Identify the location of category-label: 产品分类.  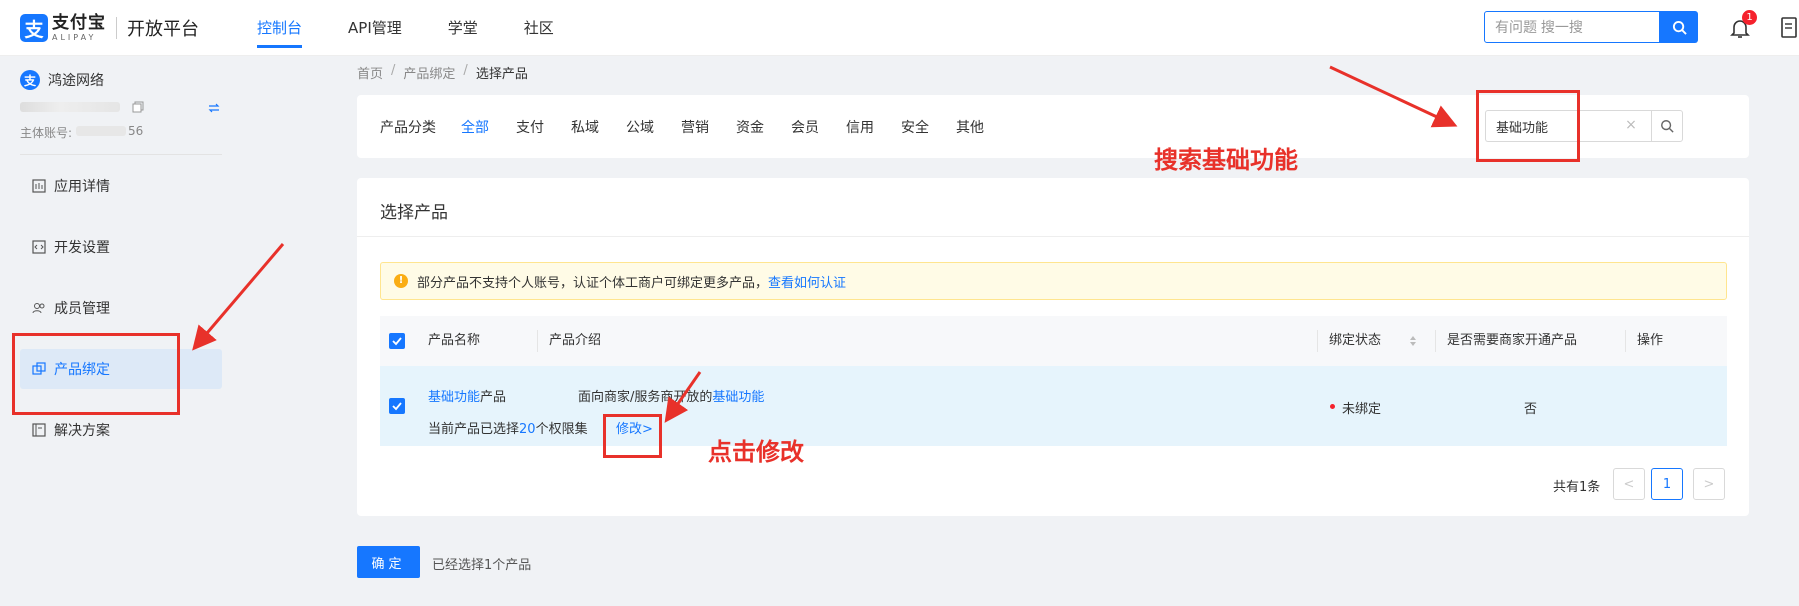
(408, 128).